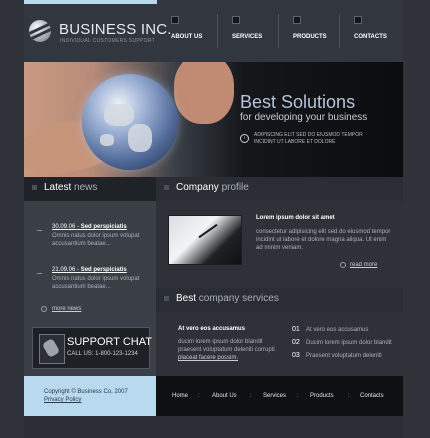 This screenshot has width=430, height=438. What do you see at coordinates (204, 93) in the screenshot?
I see `hand-image` at bounding box center [204, 93].